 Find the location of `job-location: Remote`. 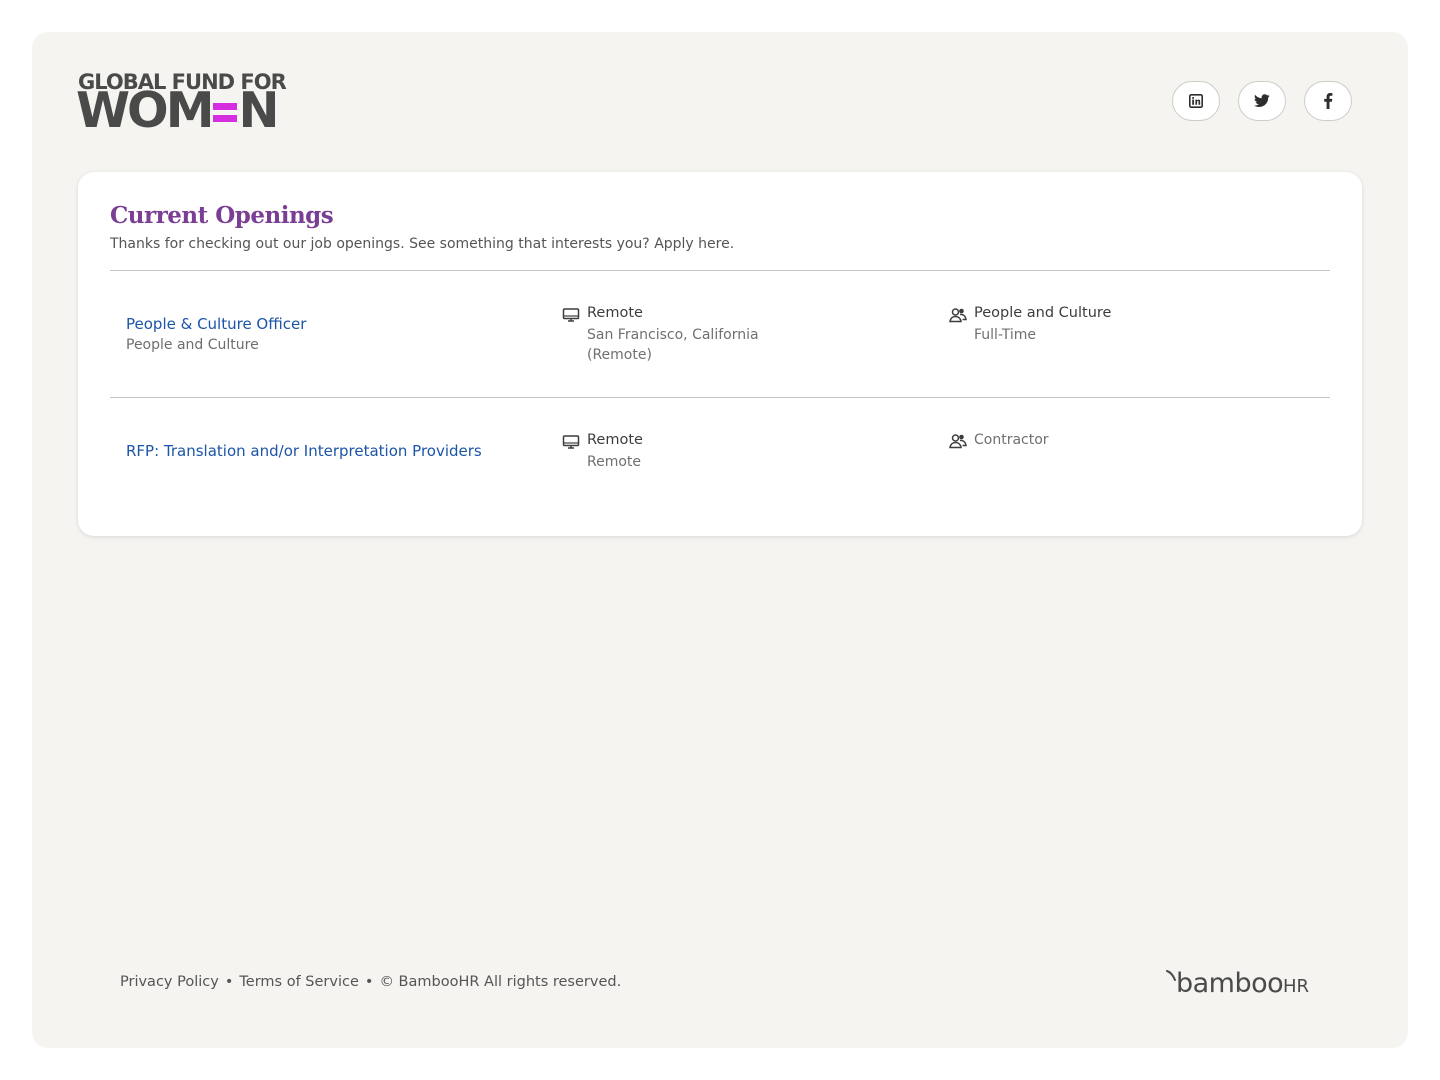

job-location: Remote is located at coordinates (614, 462).